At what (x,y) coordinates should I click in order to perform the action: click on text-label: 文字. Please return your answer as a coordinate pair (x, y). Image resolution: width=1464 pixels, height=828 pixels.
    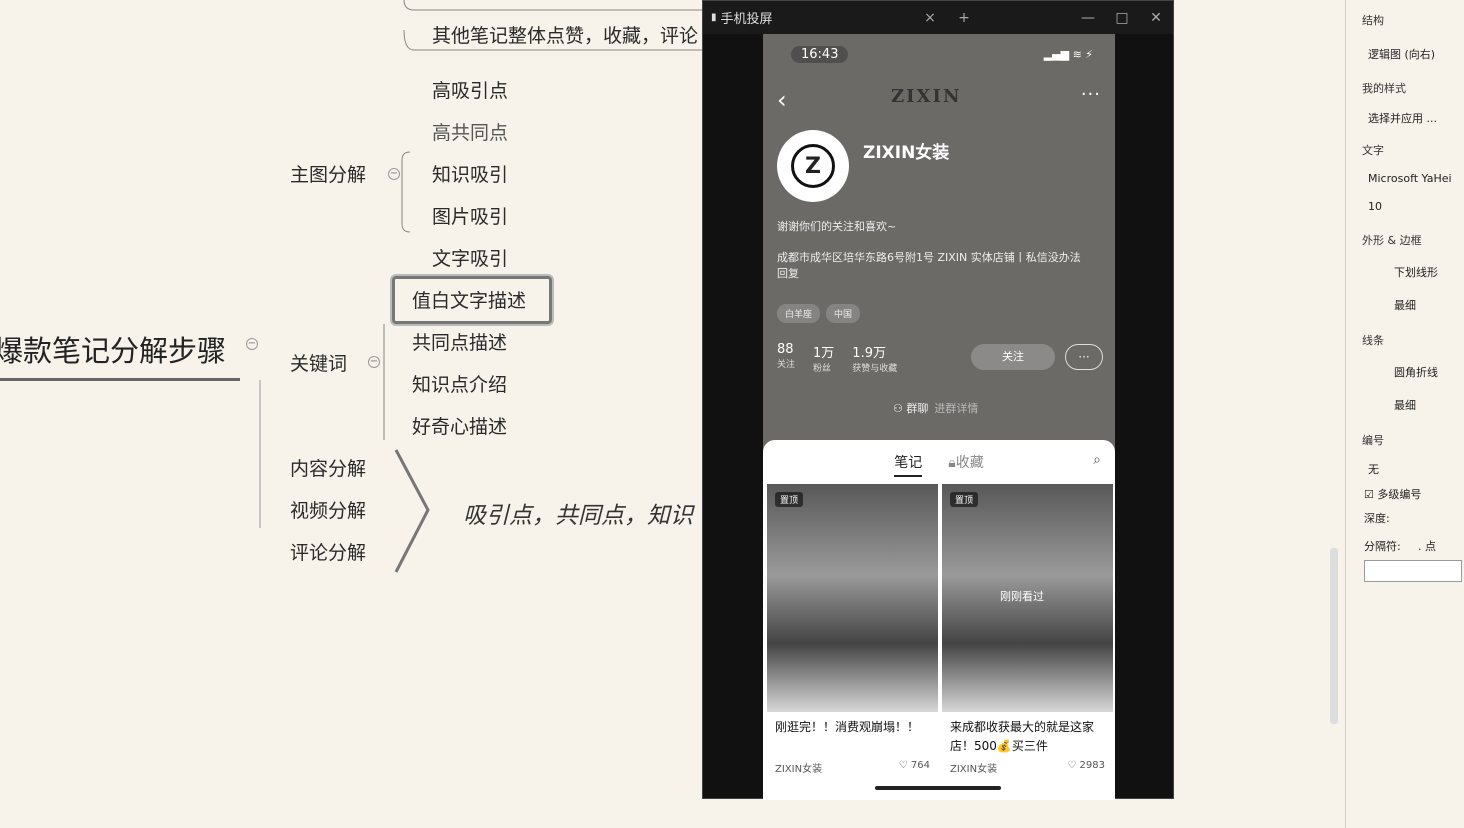
    Looking at the image, I should click on (1373, 150).